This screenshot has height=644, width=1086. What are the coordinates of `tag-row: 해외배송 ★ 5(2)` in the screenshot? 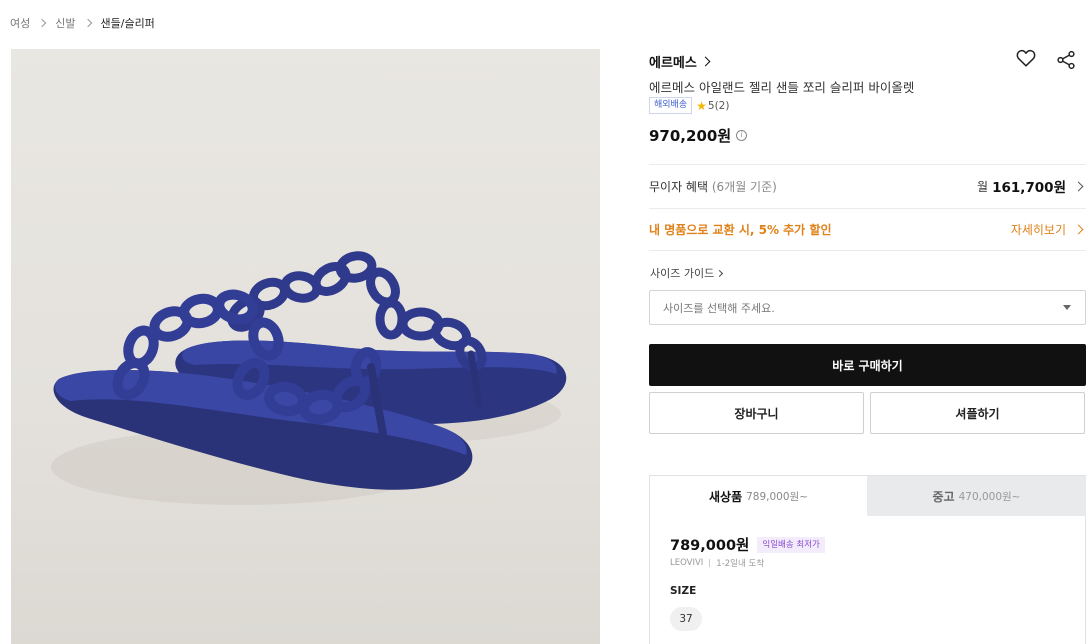 It's located at (689, 105).